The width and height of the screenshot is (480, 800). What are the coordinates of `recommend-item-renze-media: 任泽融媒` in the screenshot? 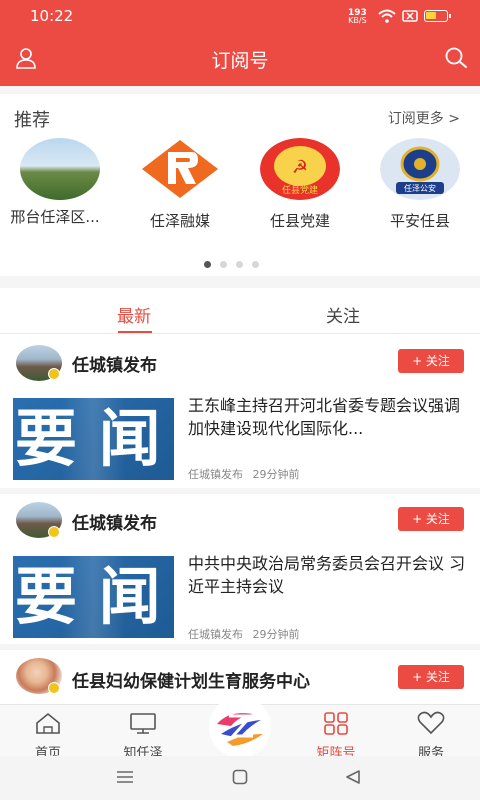 It's located at (180, 184).